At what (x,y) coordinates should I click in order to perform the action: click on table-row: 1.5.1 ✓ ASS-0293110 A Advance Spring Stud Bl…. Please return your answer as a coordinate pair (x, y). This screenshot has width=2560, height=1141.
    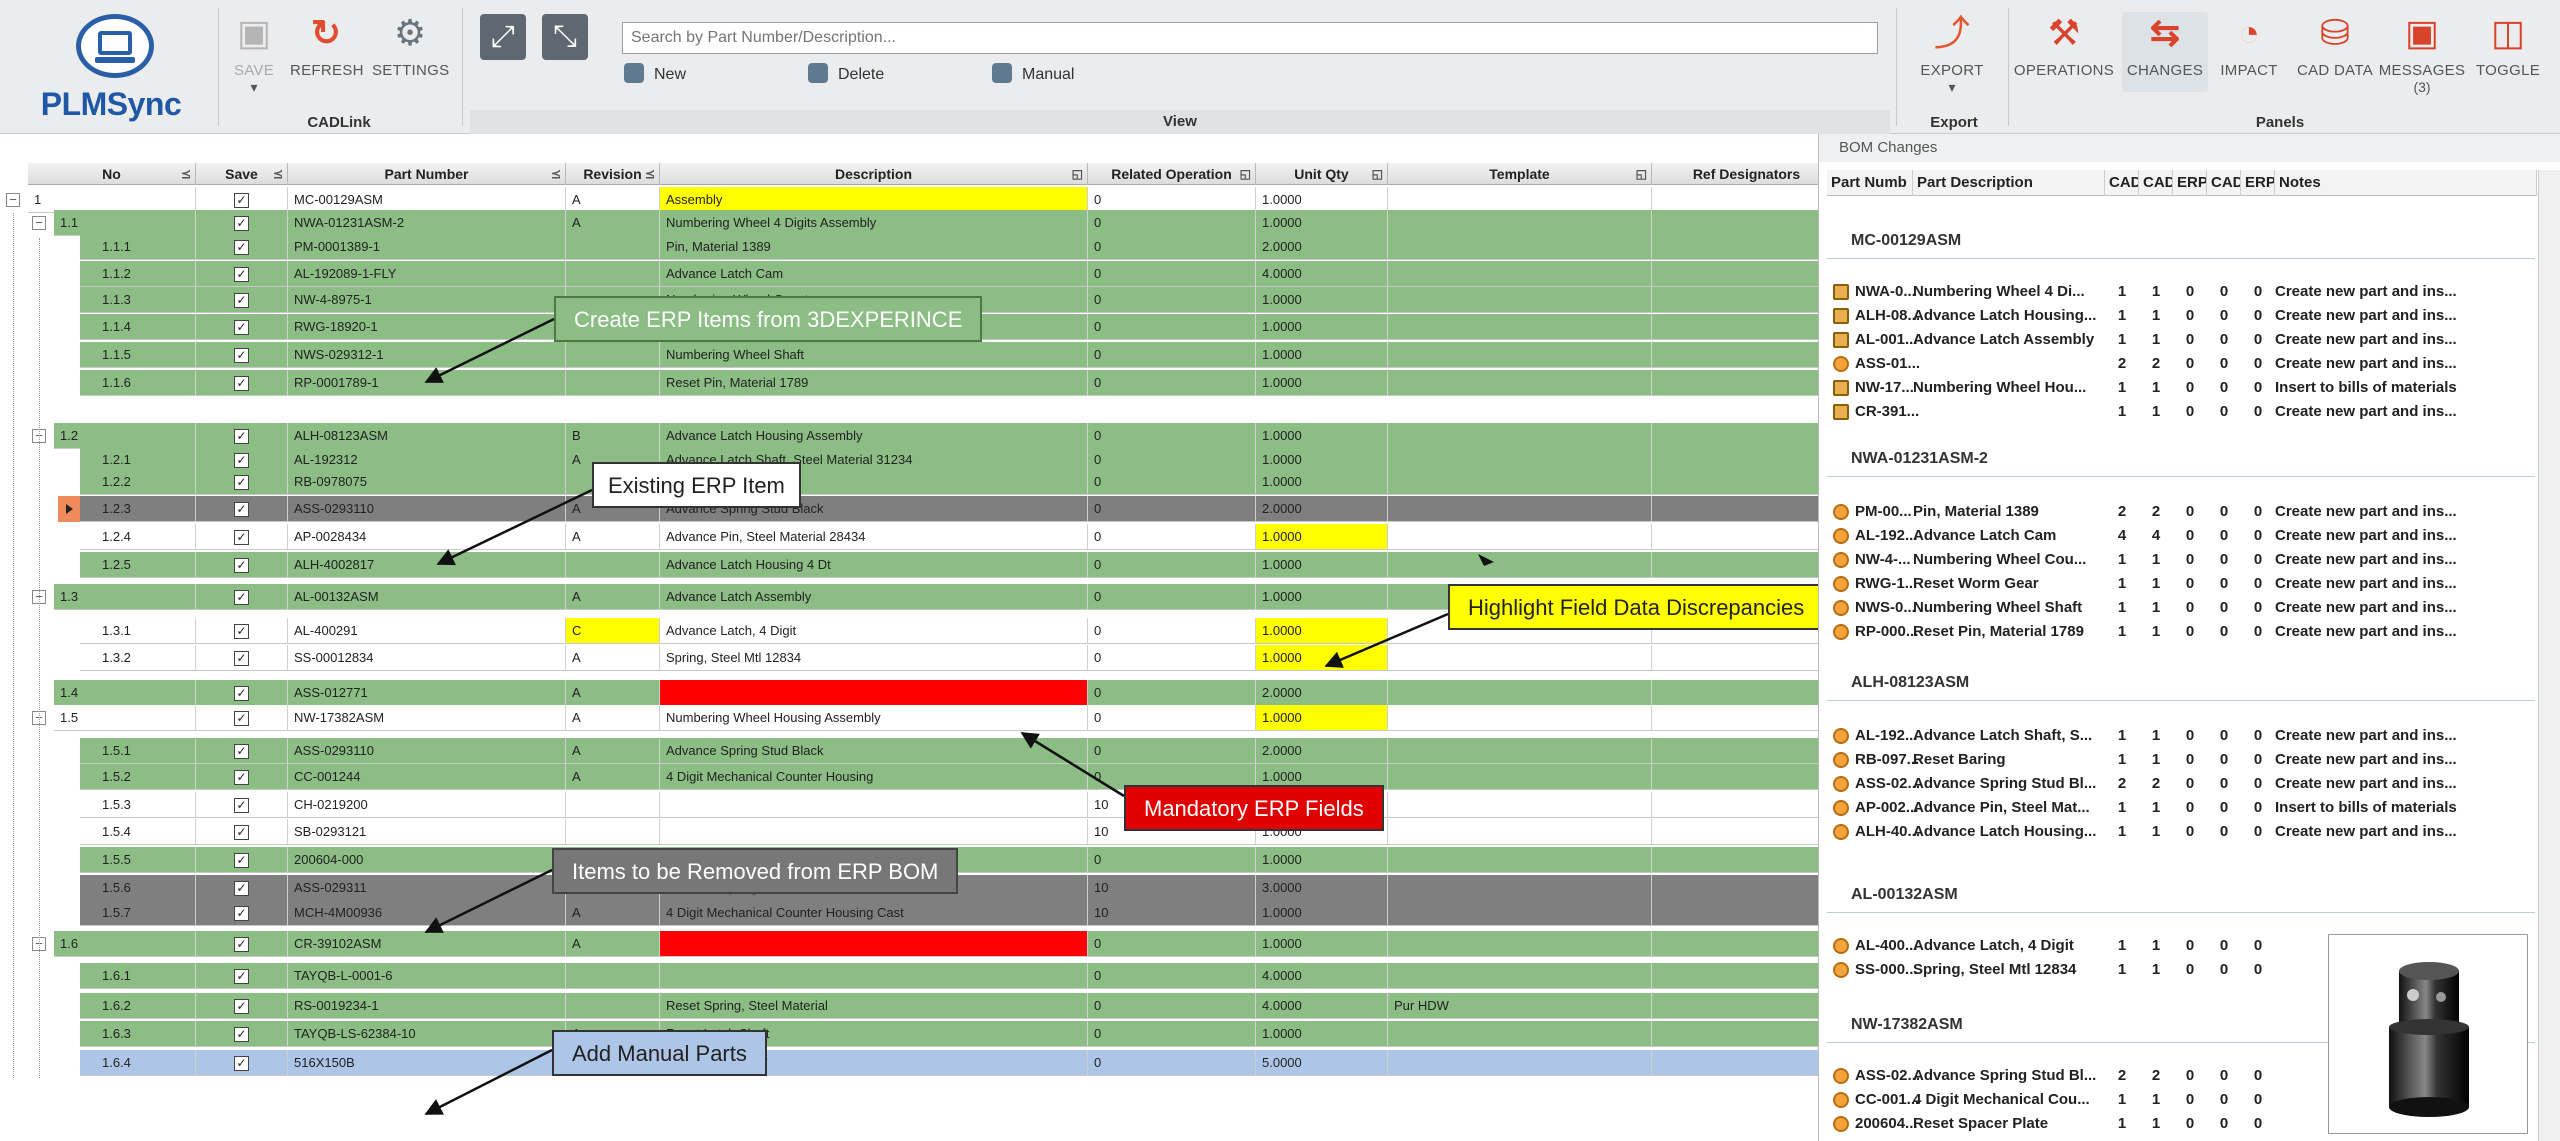
    Looking at the image, I should click on (949, 751).